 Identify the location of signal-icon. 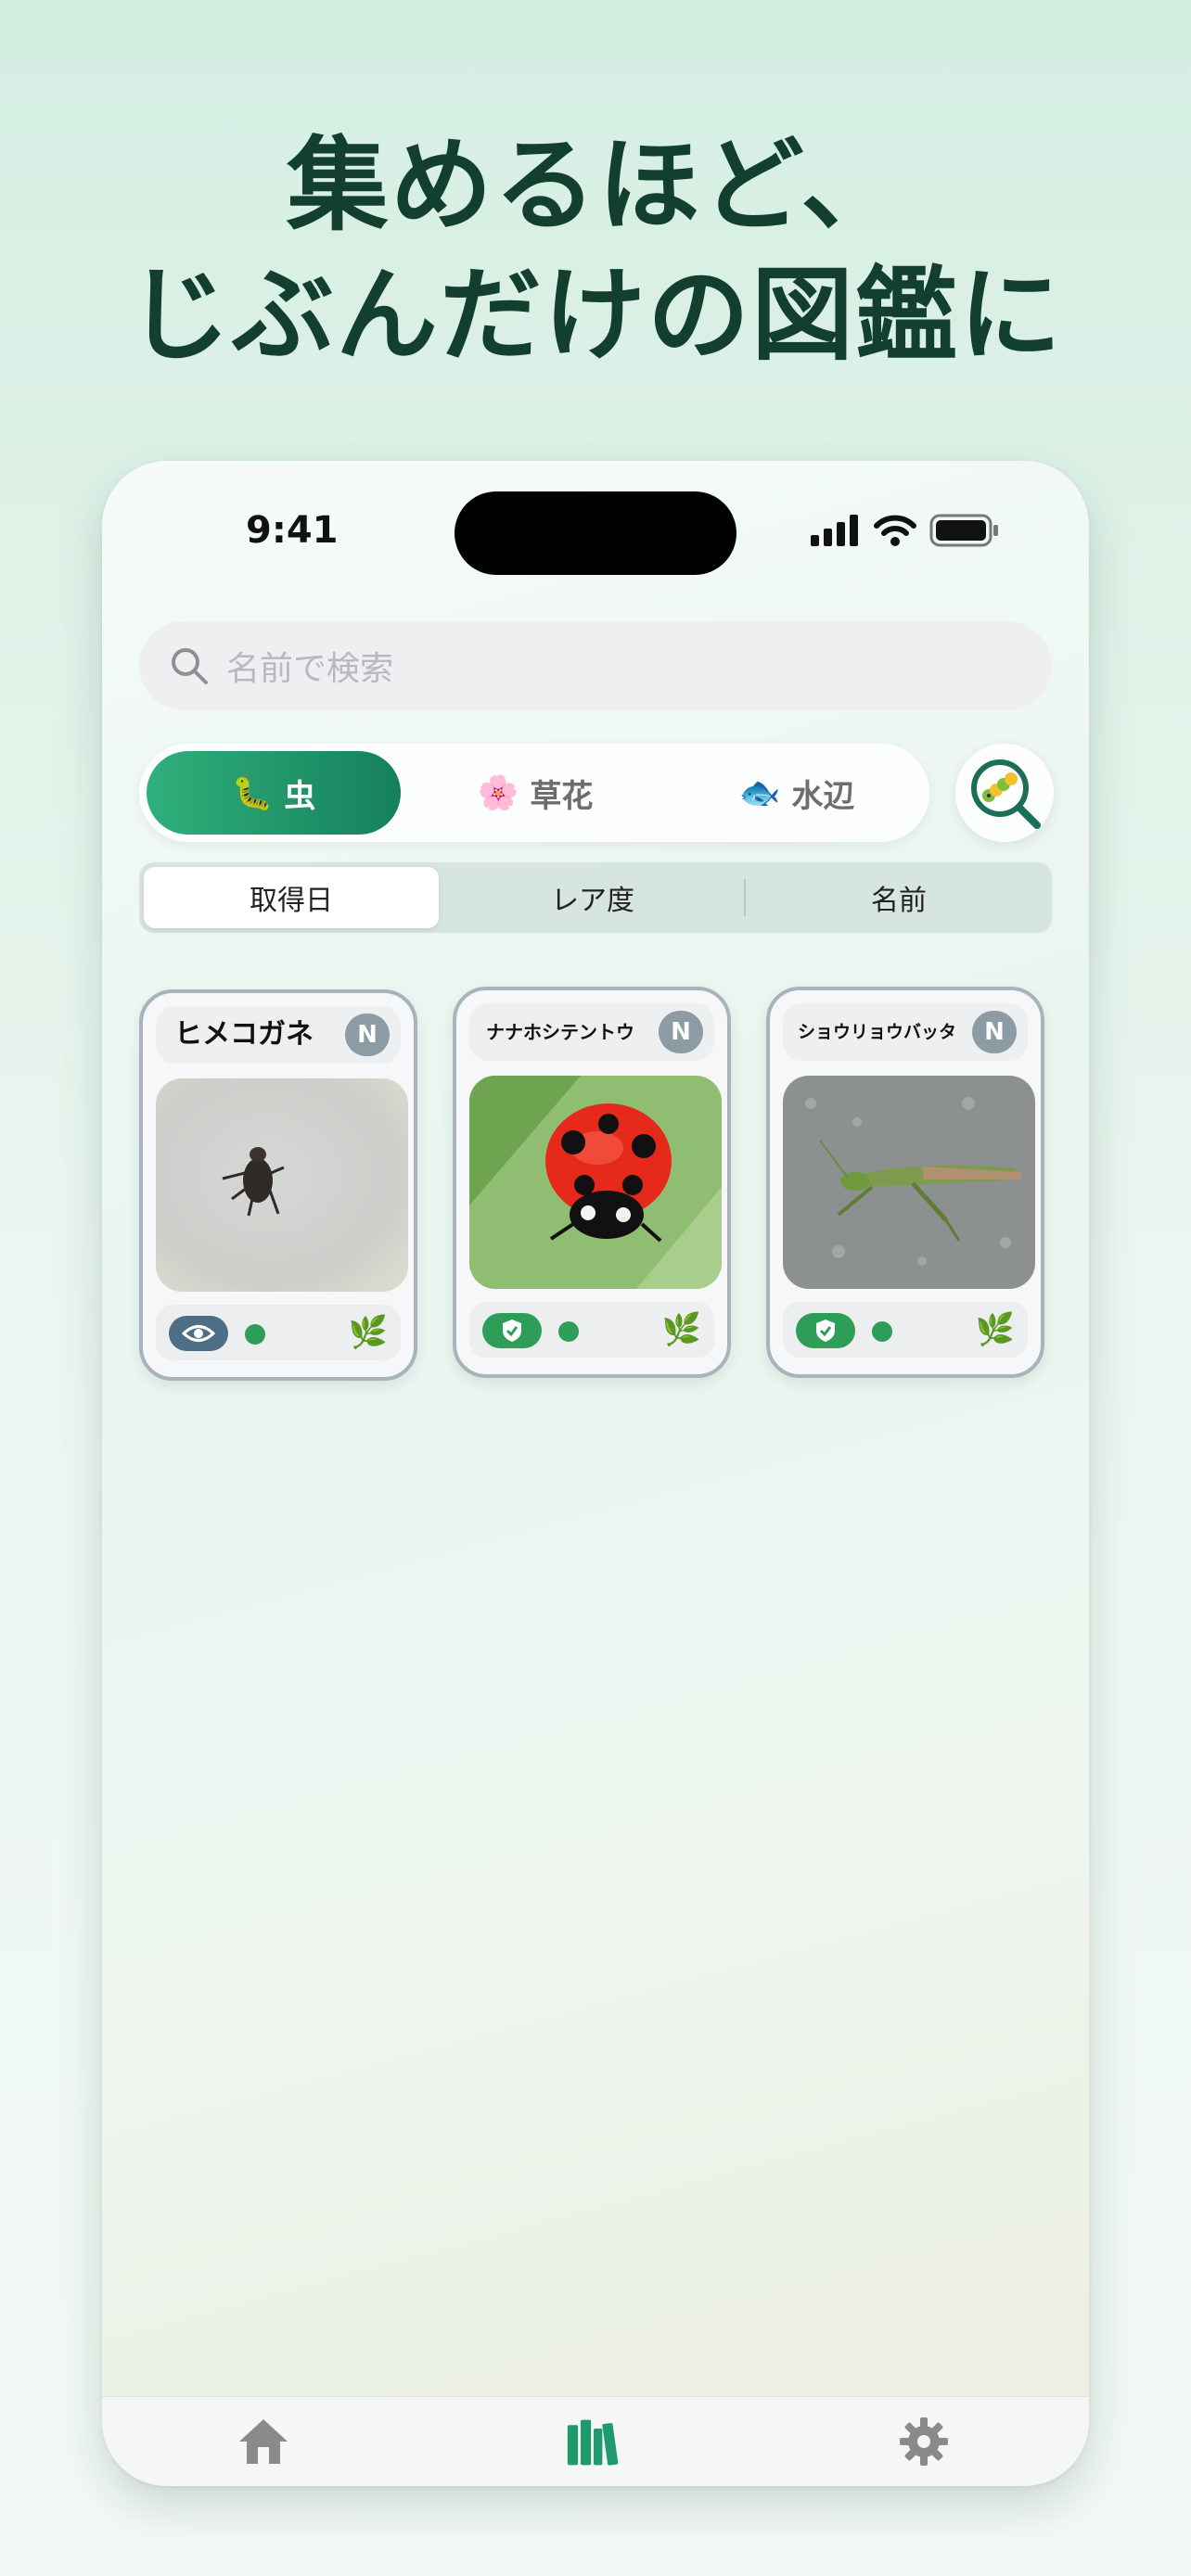
(834, 531).